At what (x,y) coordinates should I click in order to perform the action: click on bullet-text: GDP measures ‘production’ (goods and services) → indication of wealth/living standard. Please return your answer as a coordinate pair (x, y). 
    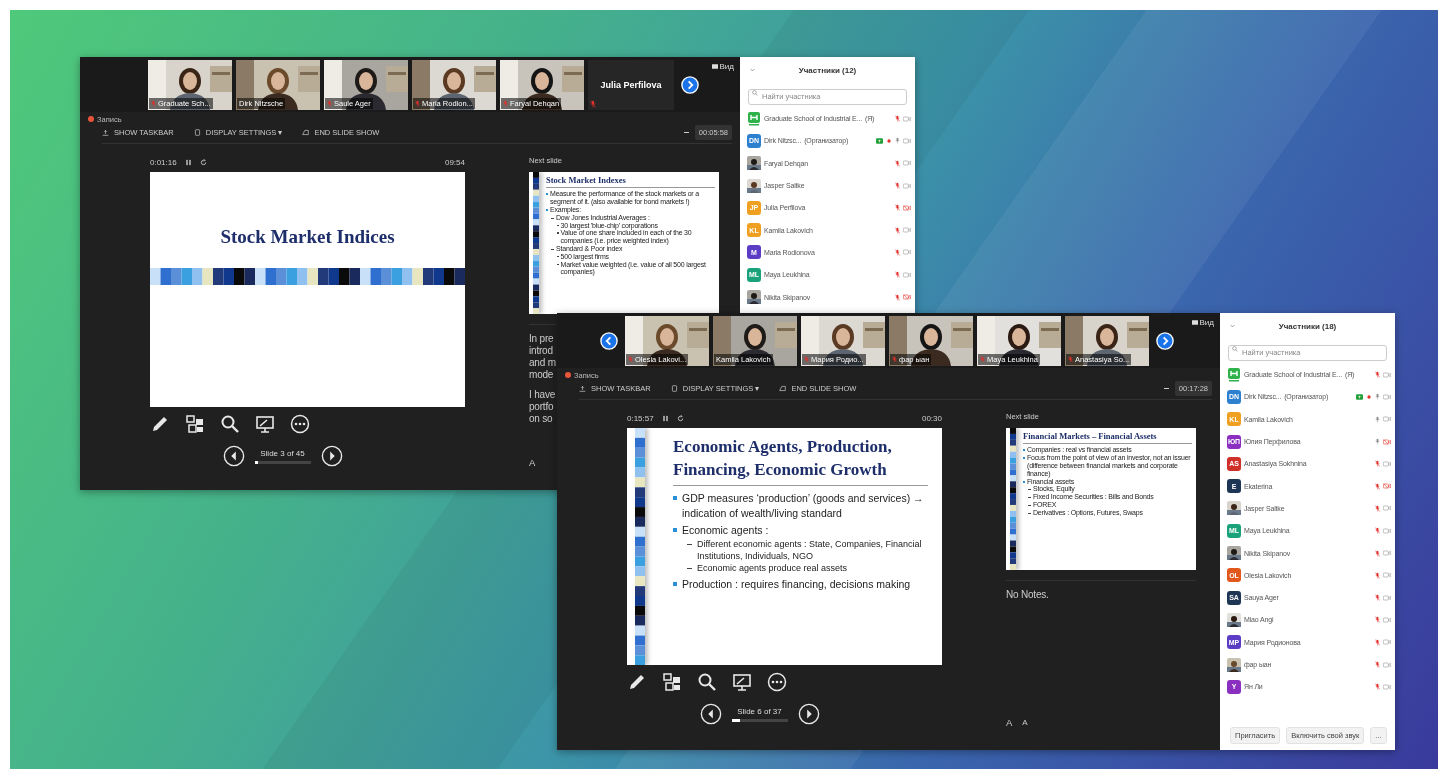
    Looking at the image, I should click on (803, 505).